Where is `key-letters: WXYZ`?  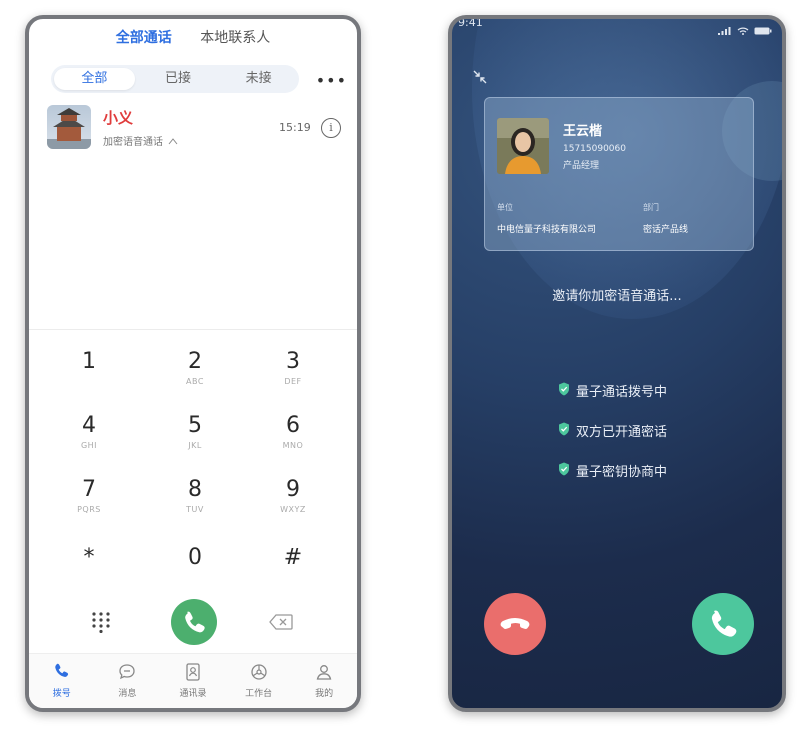
key-letters: WXYZ is located at coordinates (293, 509).